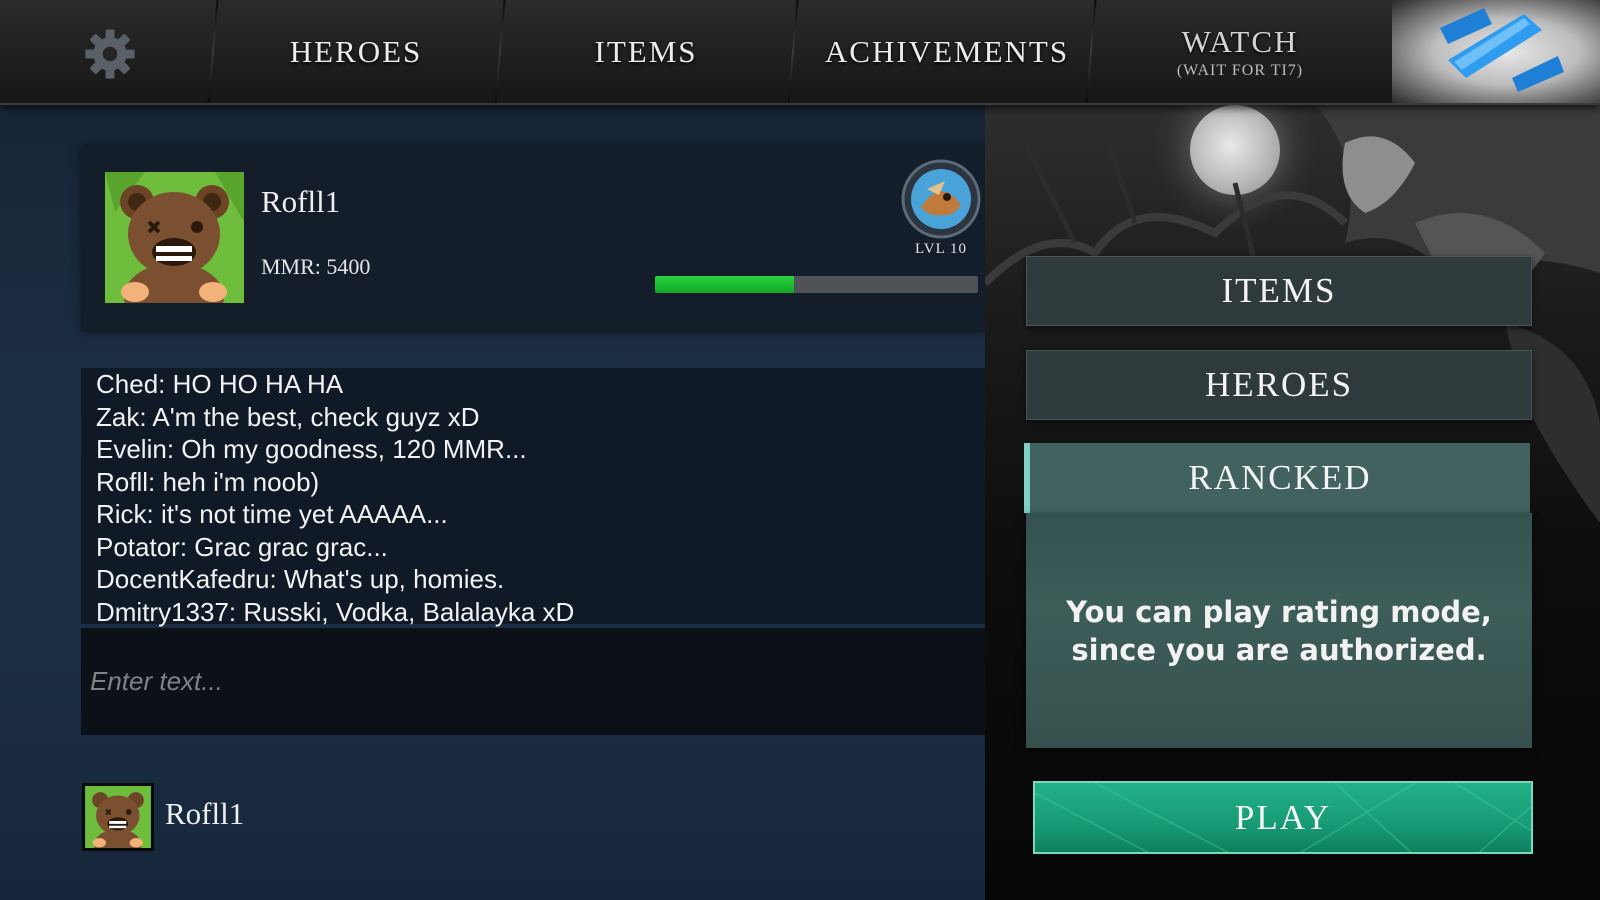 The width and height of the screenshot is (1600, 900). What do you see at coordinates (1502, 50) in the screenshot?
I see `dota-logo-icon` at bounding box center [1502, 50].